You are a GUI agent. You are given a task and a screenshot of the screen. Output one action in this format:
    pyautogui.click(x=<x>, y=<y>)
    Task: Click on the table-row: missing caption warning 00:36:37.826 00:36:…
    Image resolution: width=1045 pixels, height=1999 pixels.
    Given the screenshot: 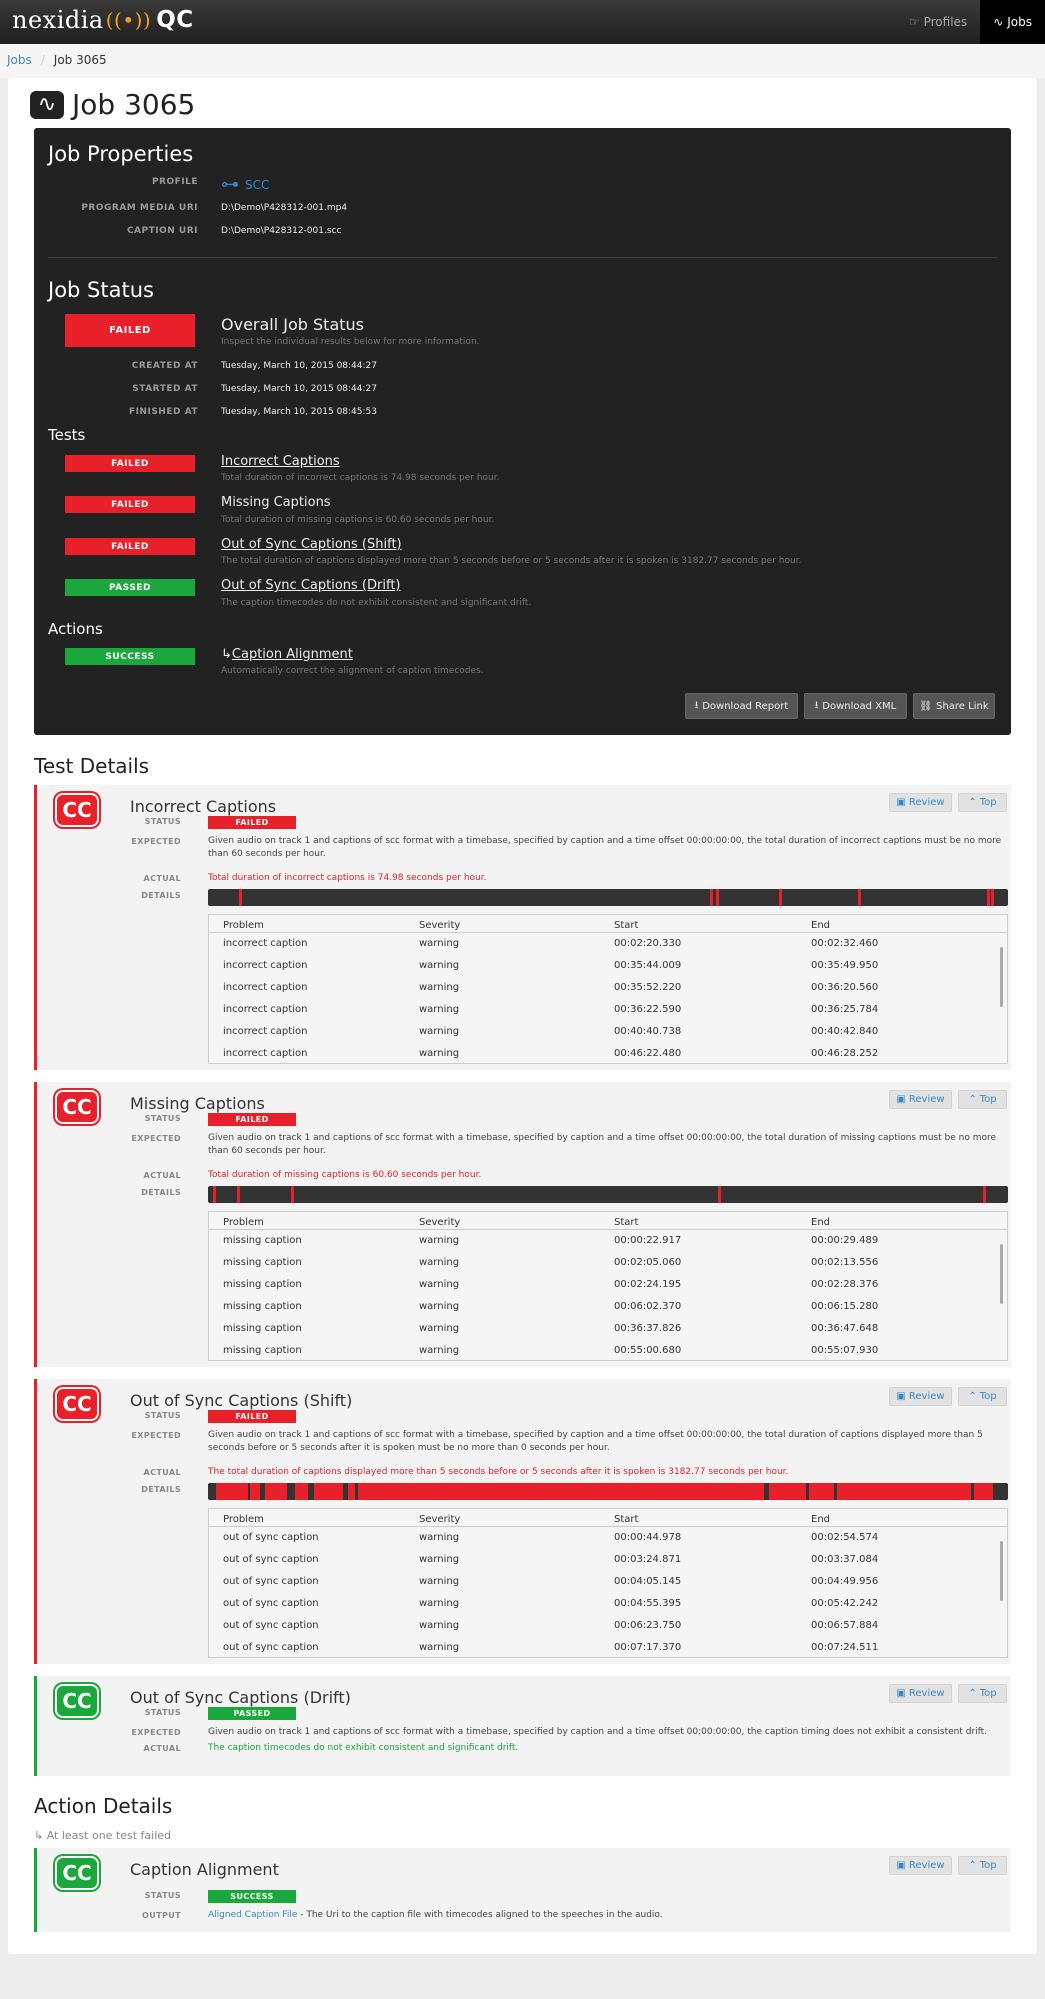 What is the action you would take?
    pyautogui.click(x=608, y=1329)
    